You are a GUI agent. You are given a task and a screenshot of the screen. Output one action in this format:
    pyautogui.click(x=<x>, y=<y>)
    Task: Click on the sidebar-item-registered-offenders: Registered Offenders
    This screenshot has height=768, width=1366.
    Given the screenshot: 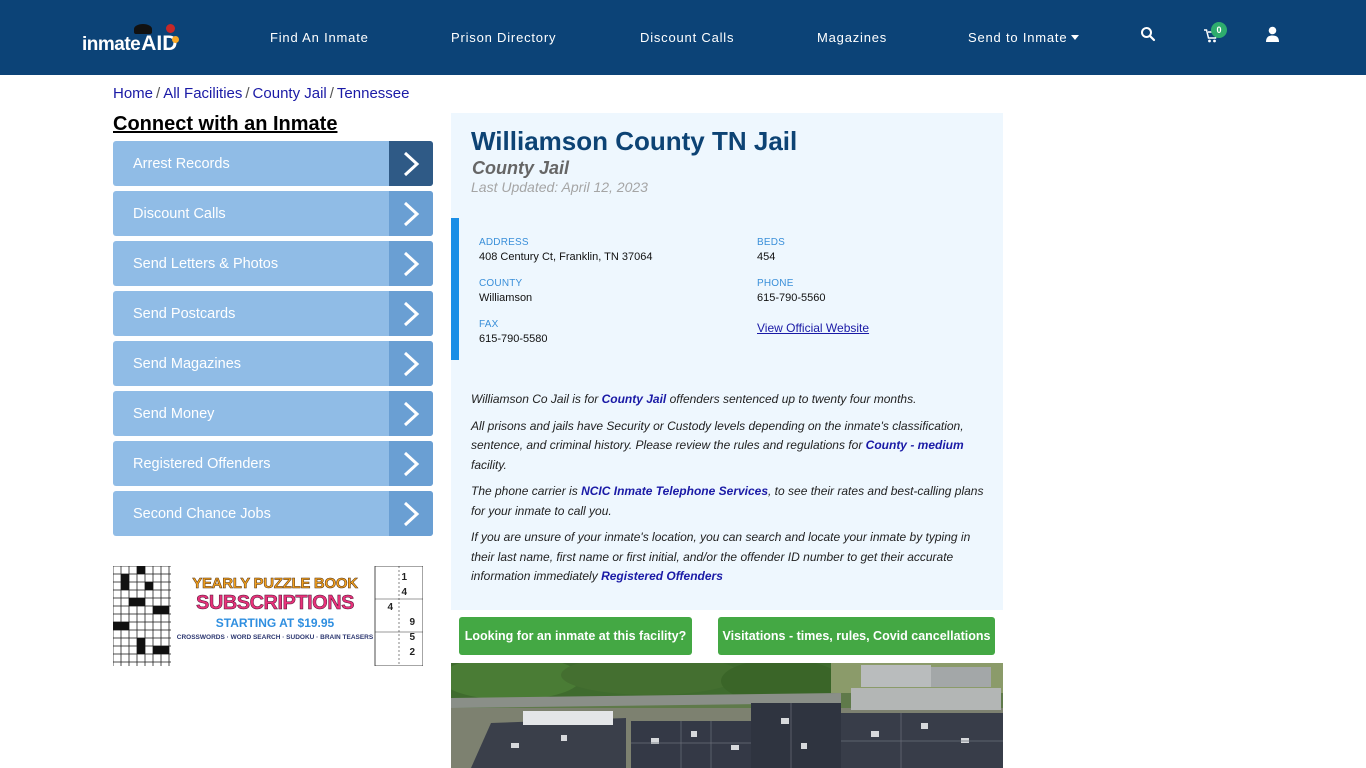 What is the action you would take?
    pyautogui.click(x=273, y=463)
    